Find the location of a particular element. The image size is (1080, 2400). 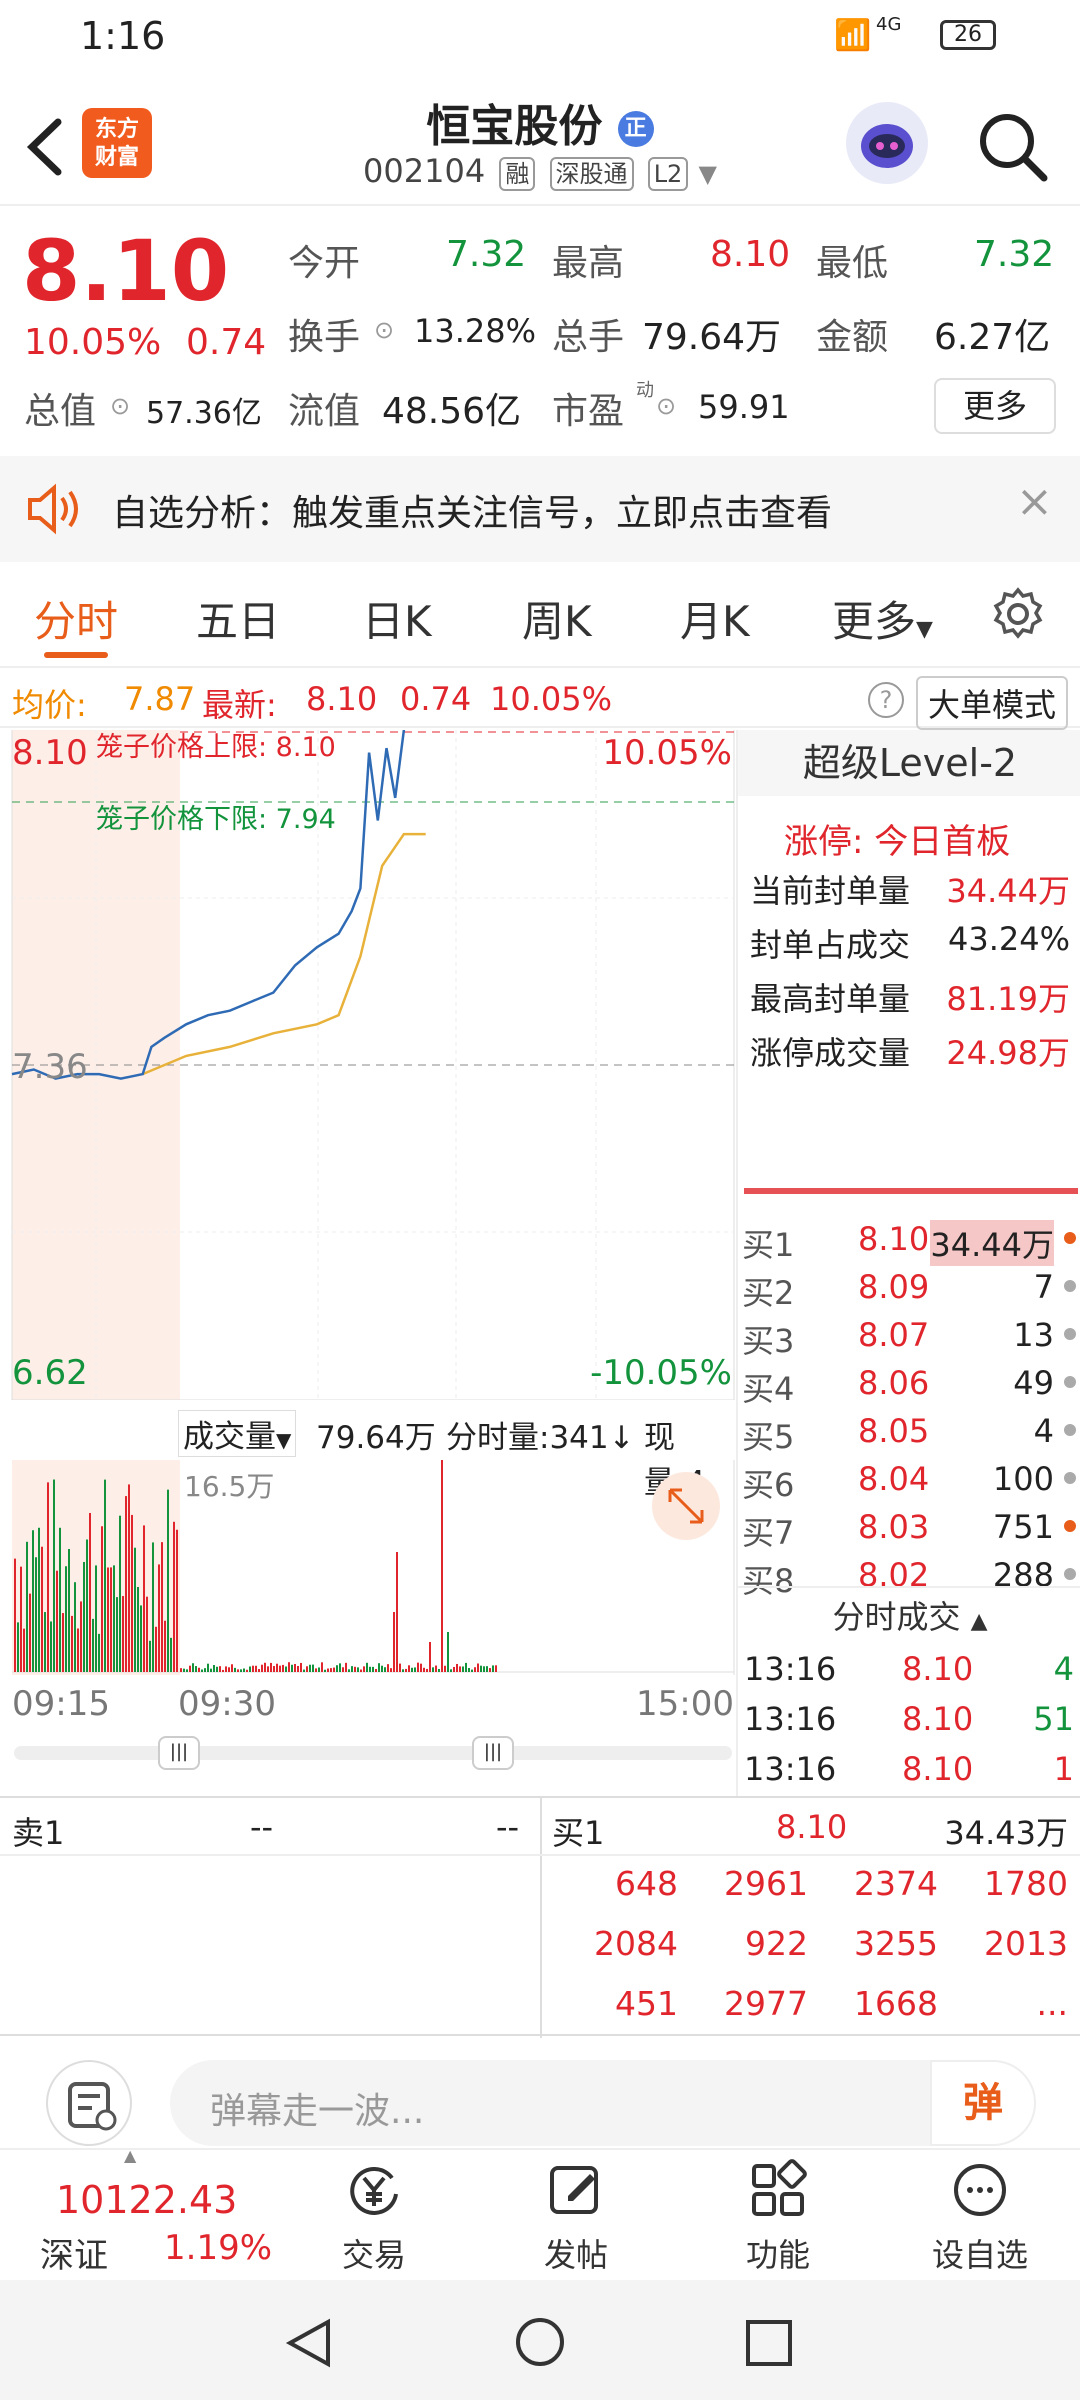

slider-handle-right: ||| is located at coordinates (493, 1753).